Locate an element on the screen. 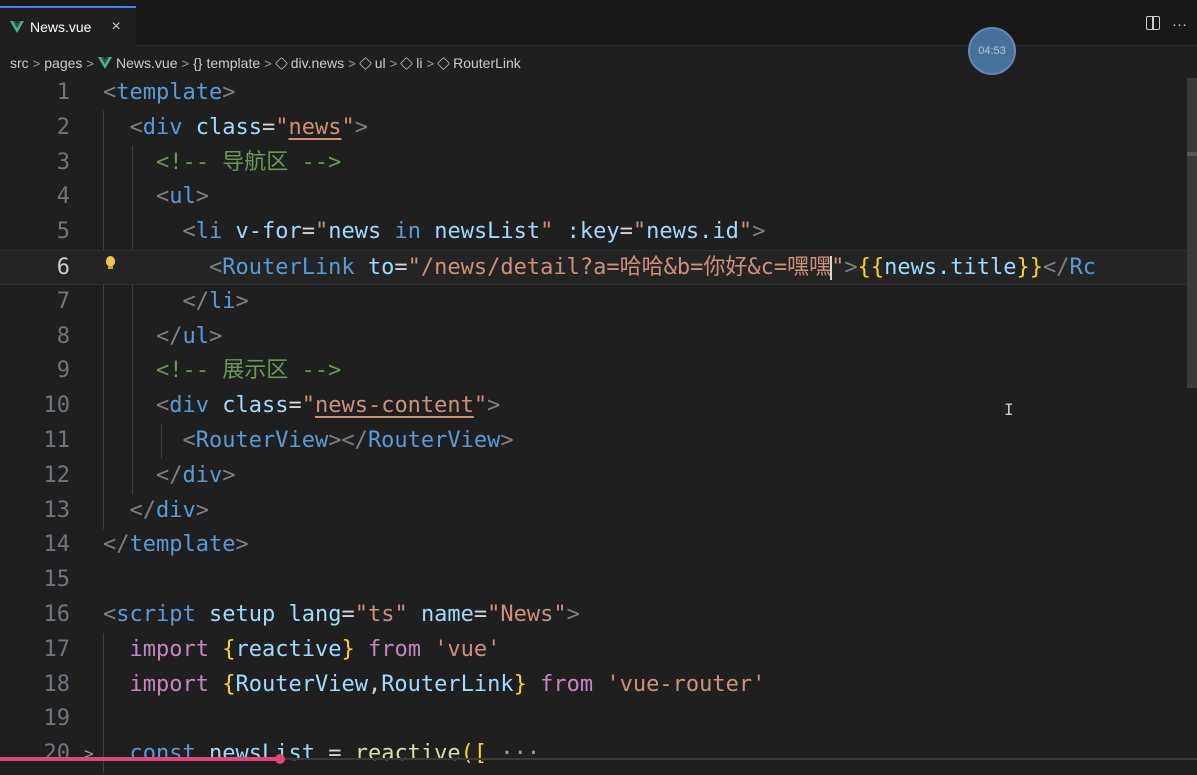 The width and height of the screenshot is (1197, 775). code-text: </template> is located at coordinates (176, 545).